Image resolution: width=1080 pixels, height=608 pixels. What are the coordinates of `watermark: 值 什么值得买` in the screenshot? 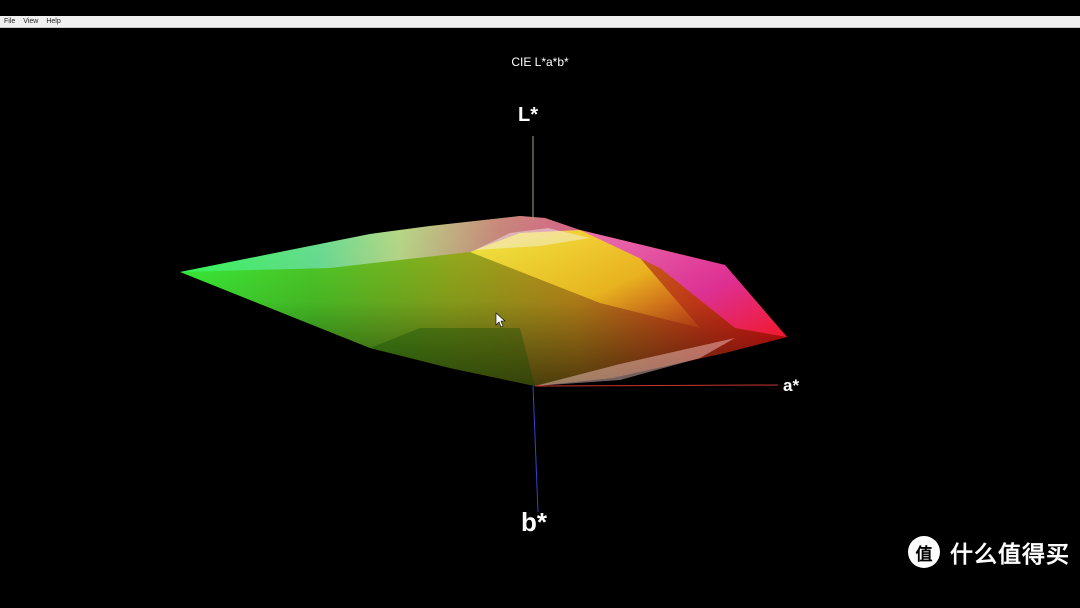 It's located at (989, 552).